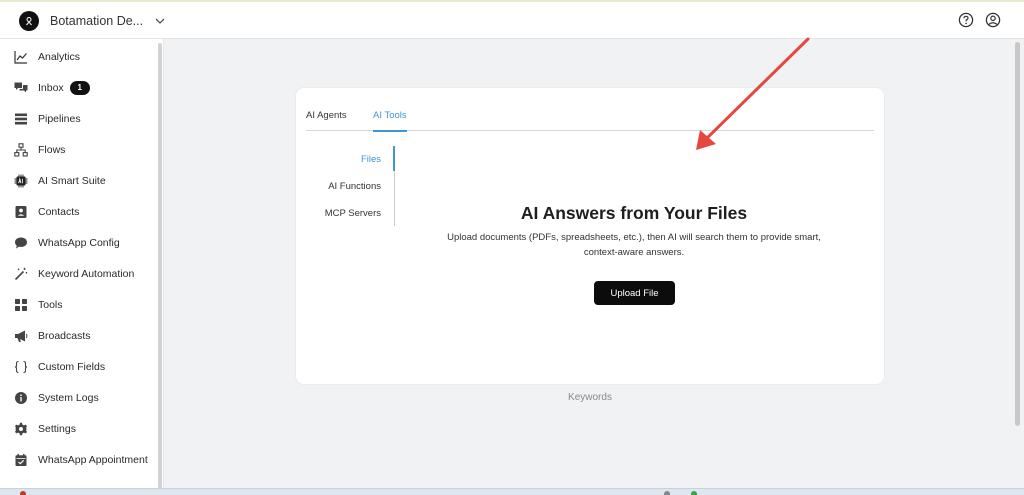 The height and width of the screenshot is (495, 1024). Describe the element at coordinates (753, 93) in the screenshot. I see `annotation-arrow-icon` at that location.